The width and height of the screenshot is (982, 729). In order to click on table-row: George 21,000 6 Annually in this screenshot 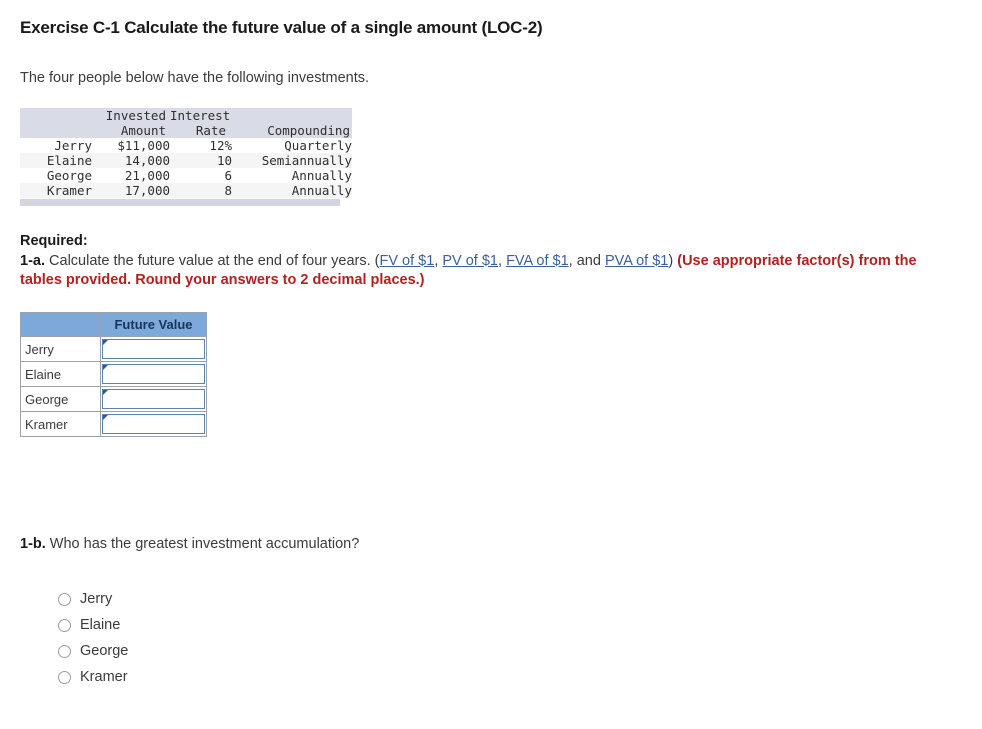, I will do `click(186, 175)`.